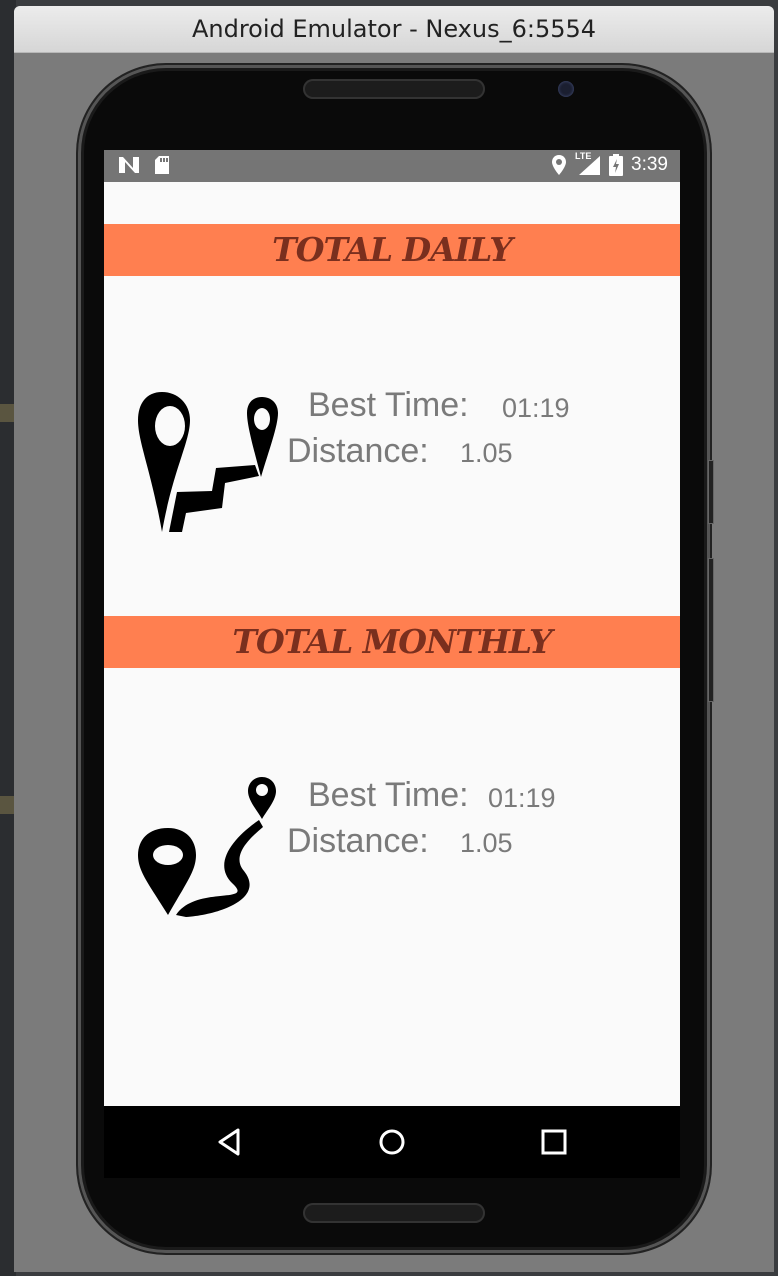 The height and width of the screenshot is (1276, 778). Describe the element at coordinates (162, 165) in the screenshot. I see `sd-card-icon` at that location.